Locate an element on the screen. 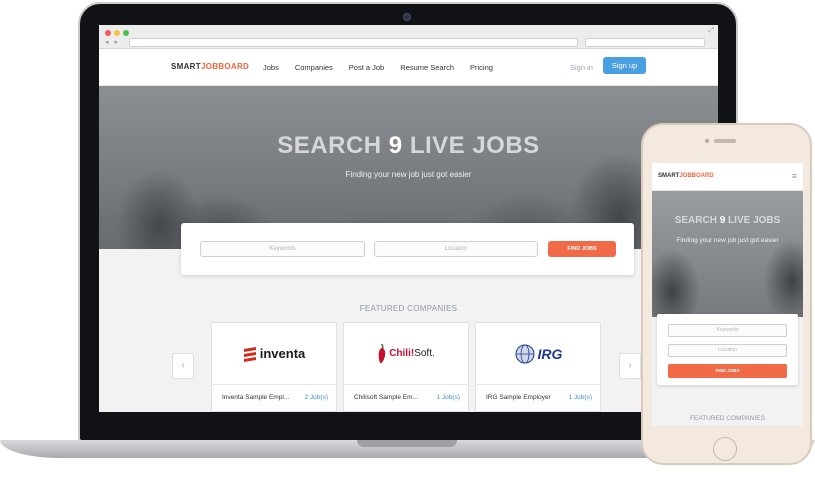 This screenshot has height=491, width=815. mobile-search-panel: Keywords Location FIND JOBS is located at coordinates (727, 349).